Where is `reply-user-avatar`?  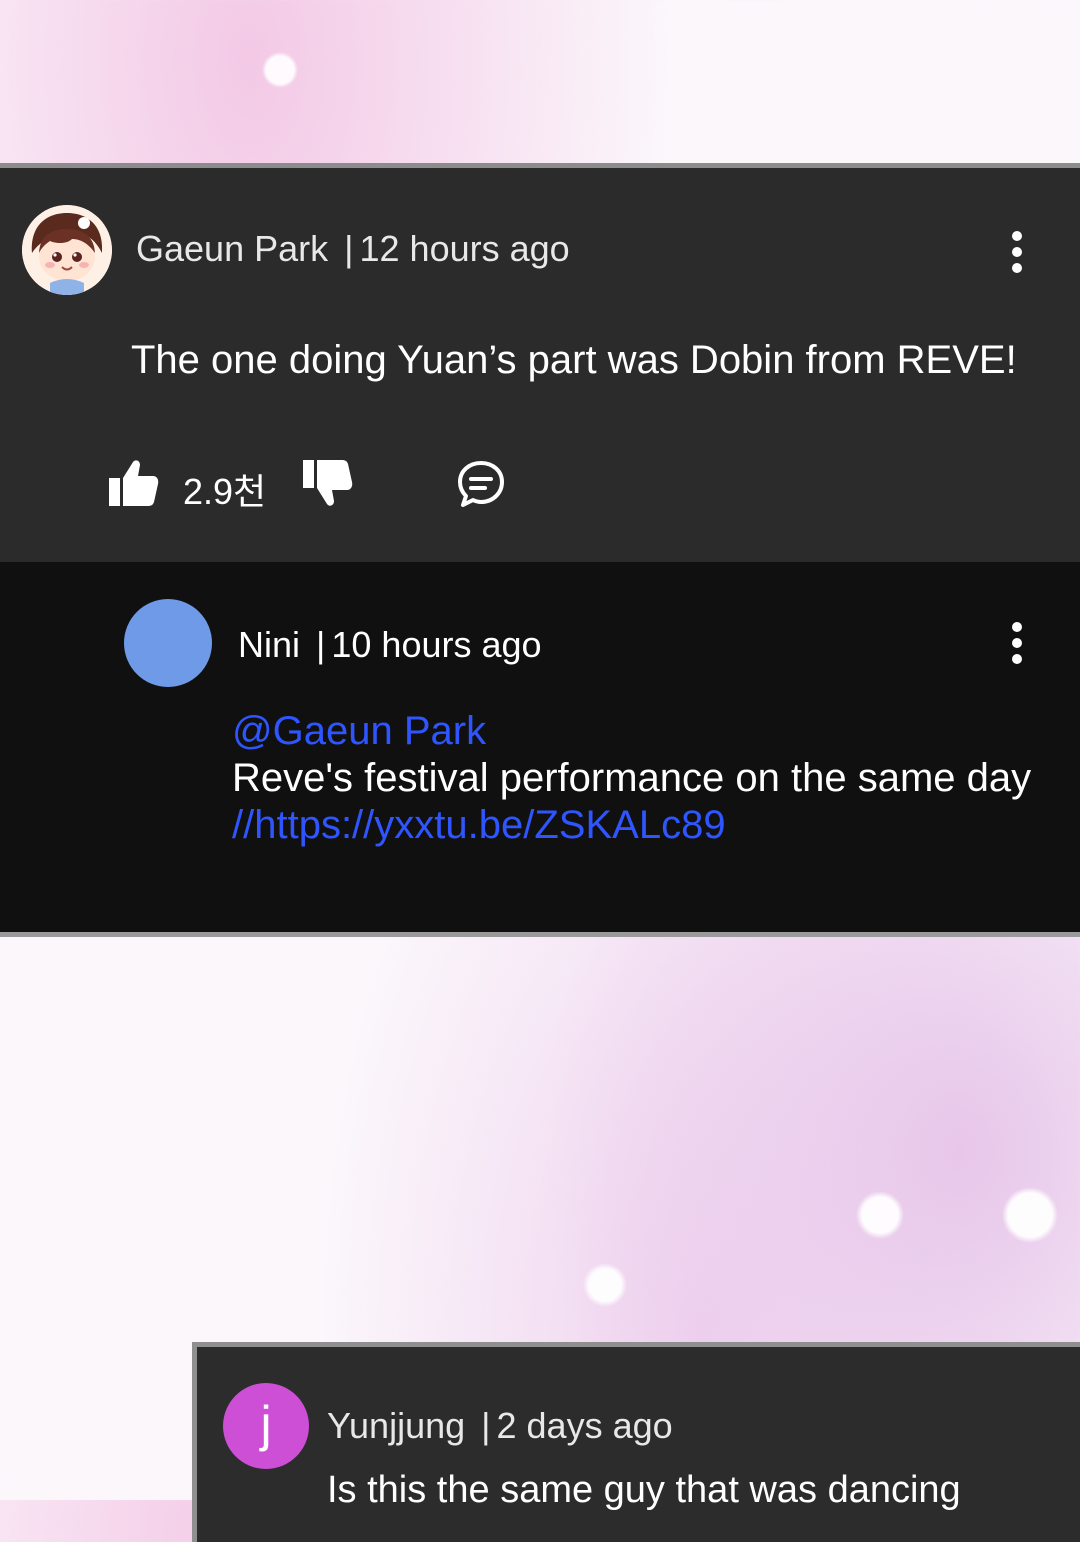
reply-user-avatar is located at coordinates (168, 643).